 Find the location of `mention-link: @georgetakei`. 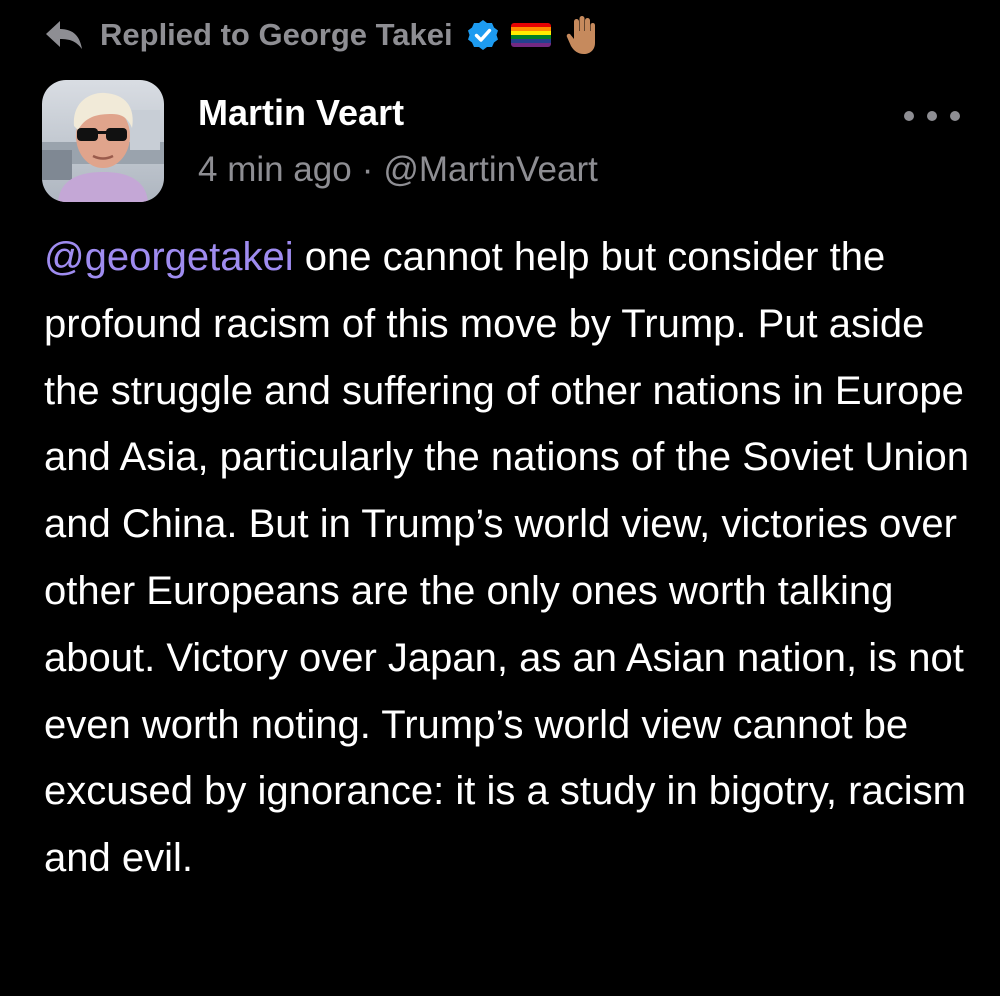

mention-link: @georgetakei is located at coordinates (169, 257).